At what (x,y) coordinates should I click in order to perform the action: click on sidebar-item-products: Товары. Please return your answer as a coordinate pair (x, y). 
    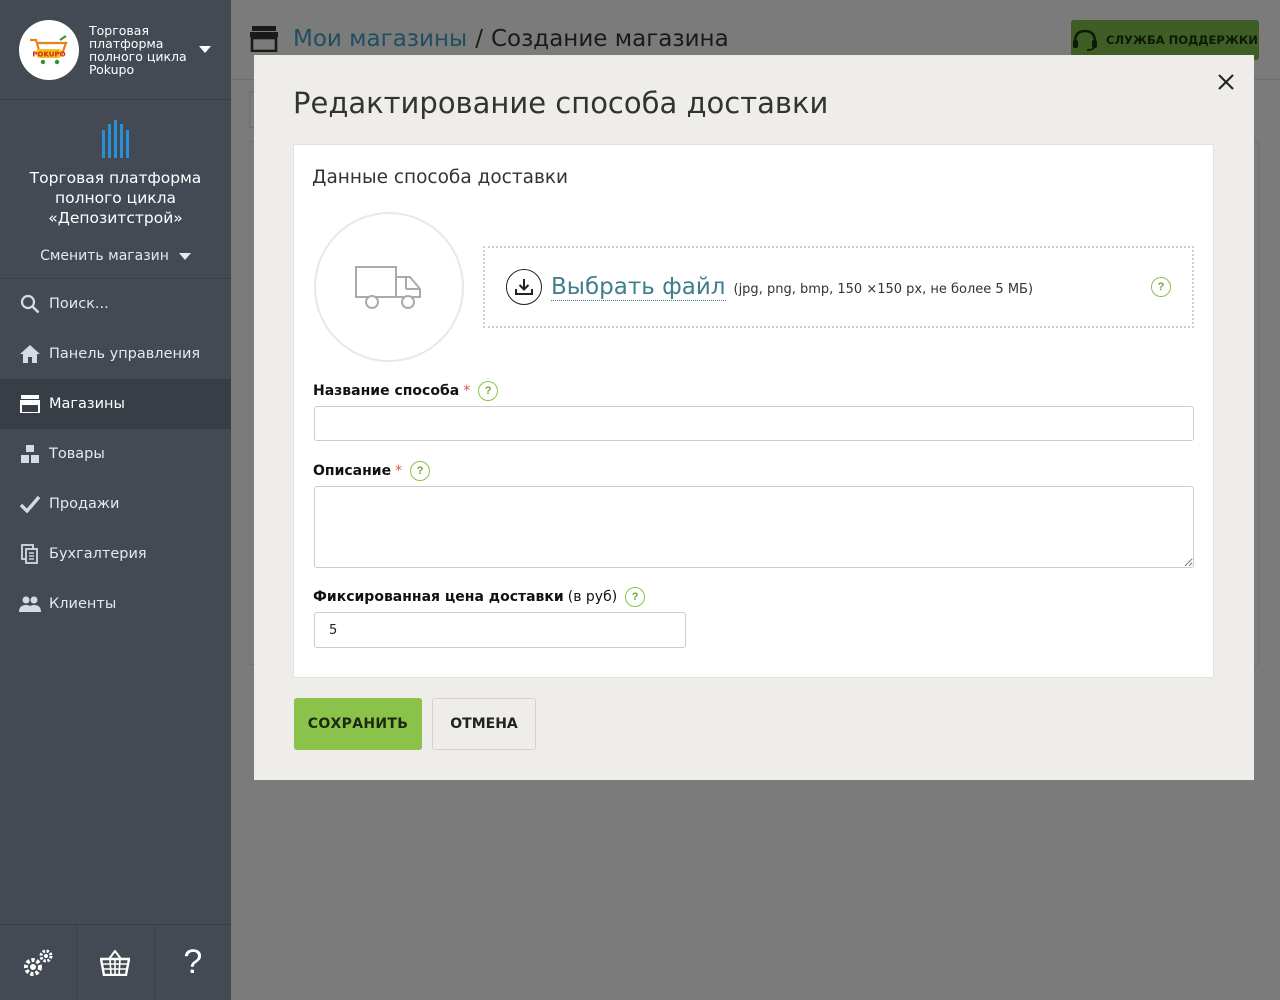
    Looking at the image, I should click on (115, 454).